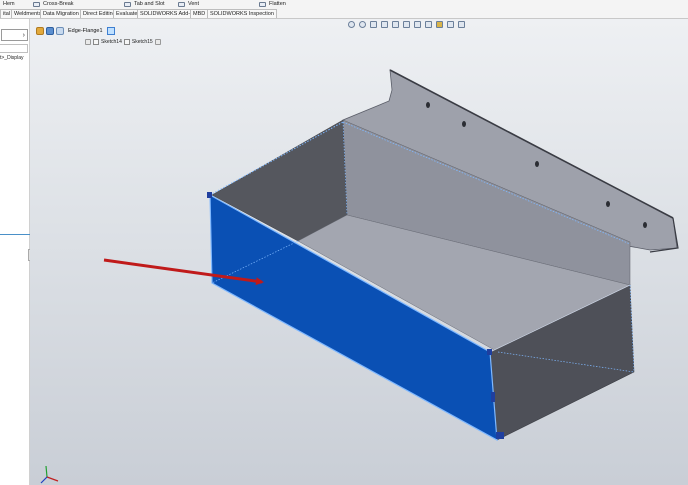 The height and width of the screenshot is (485, 688). What do you see at coordinates (373, 24) in the screenshot?
I see `previous-view-icon` at bounding box center [373, 24].